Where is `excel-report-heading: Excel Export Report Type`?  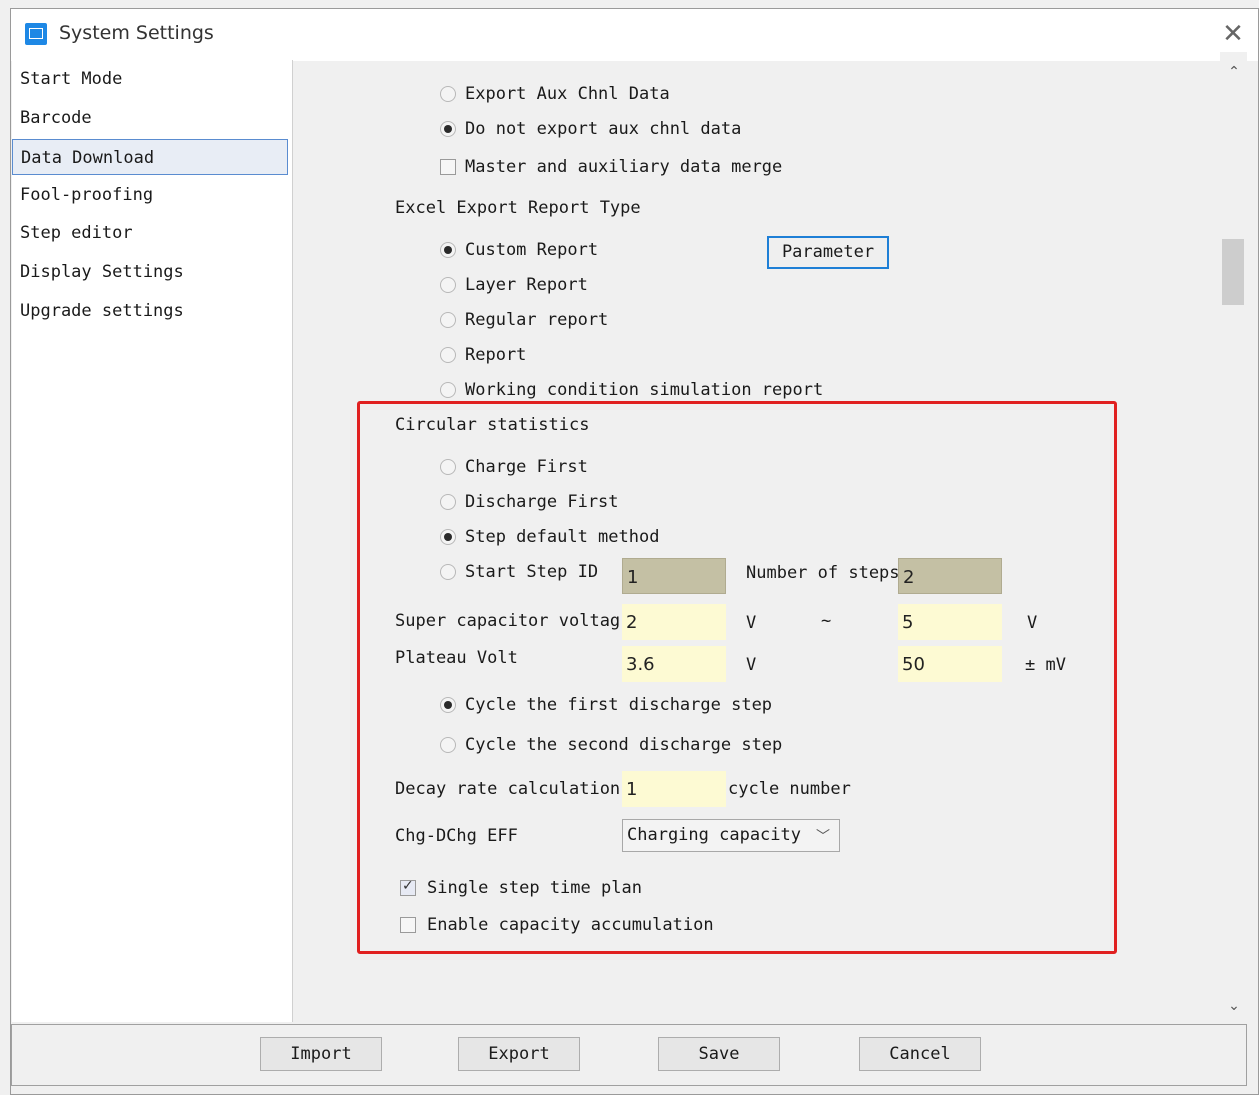 excel-report-heading: Excel Export Report Type is located at coordinates (518, 208).